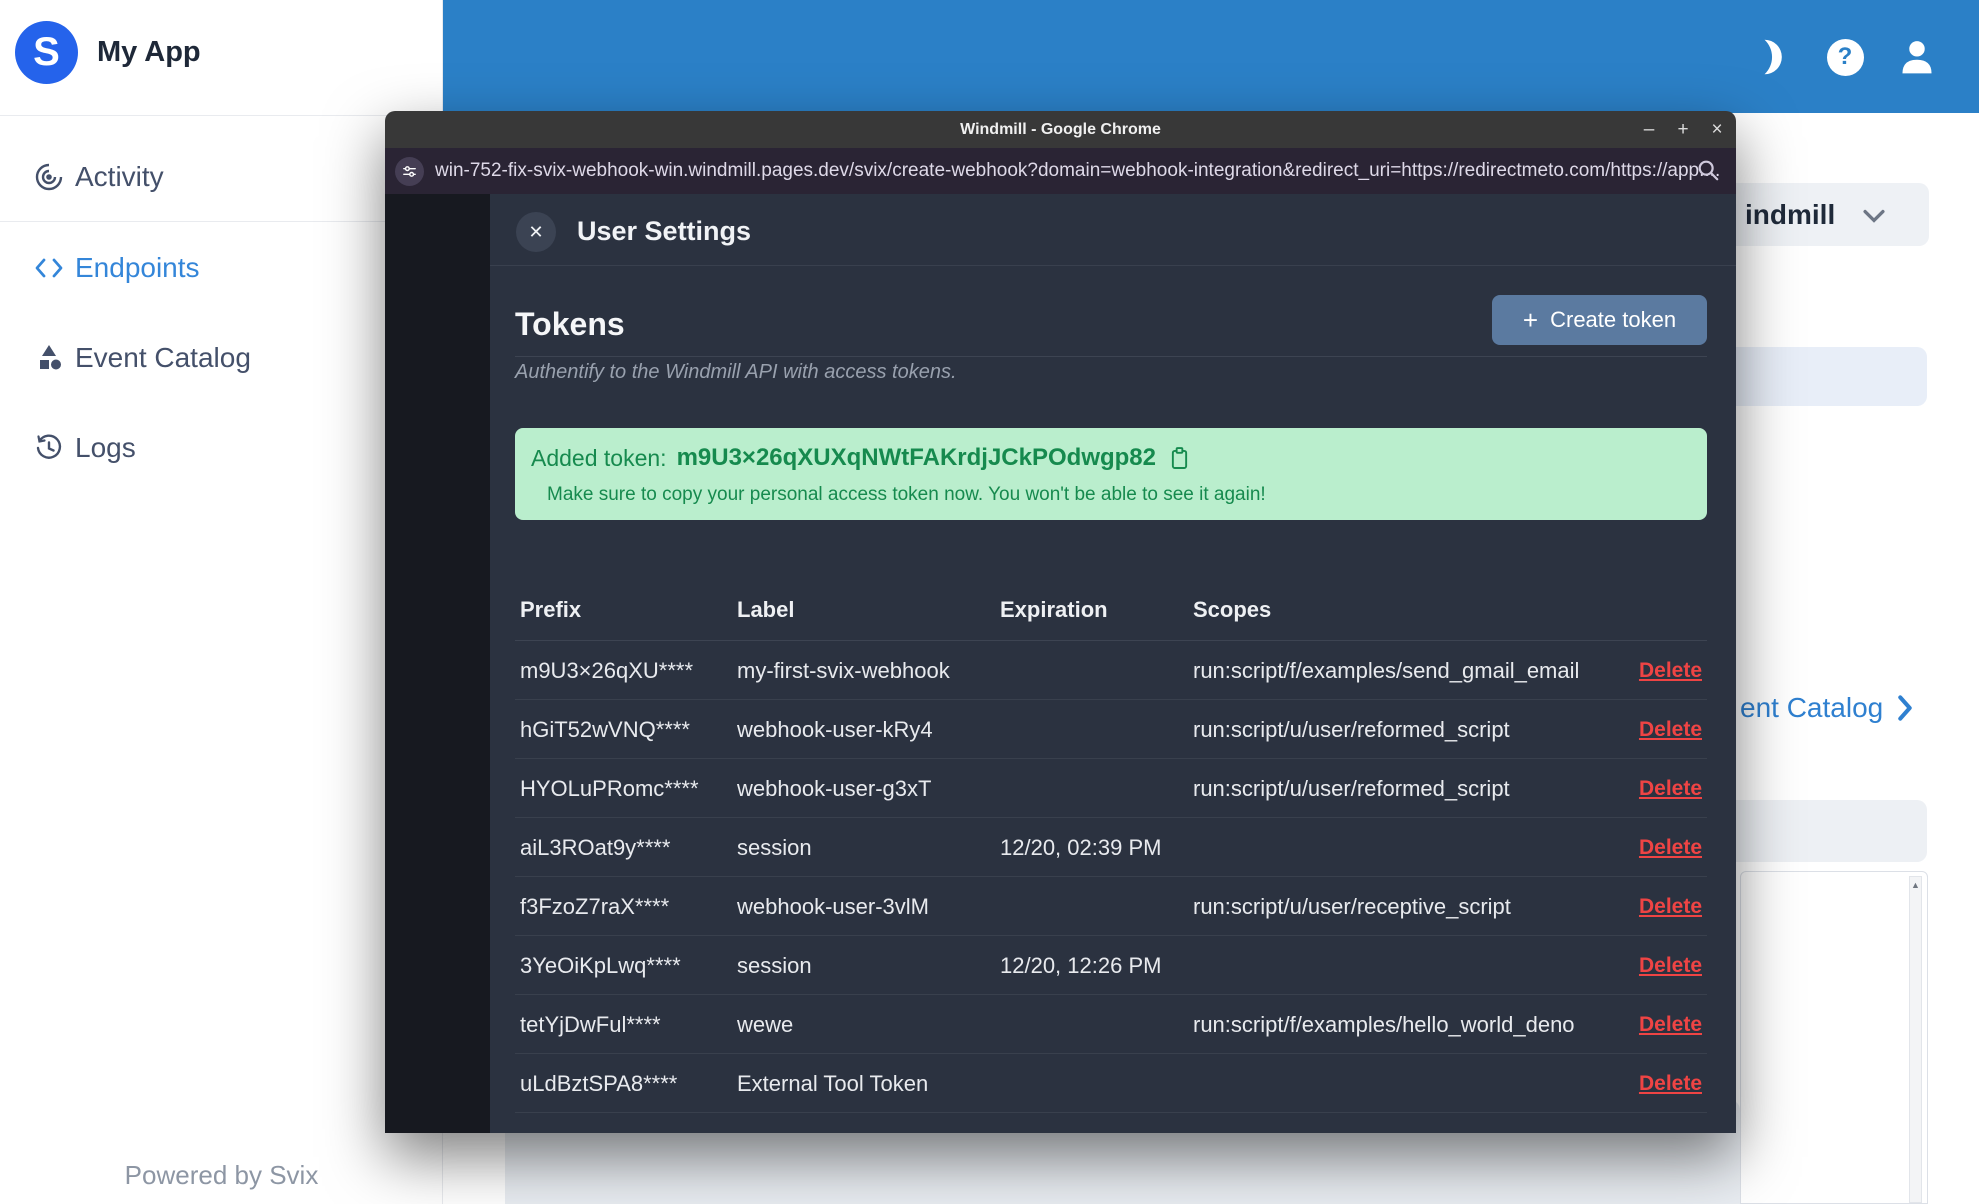 This screenshot has width=1979, height=1204. What do you see at coordinates (600, 965) in the screenshot?
I see `cell-prefix: 3YeOiKpLwq****` at bounding box center [600, 965].